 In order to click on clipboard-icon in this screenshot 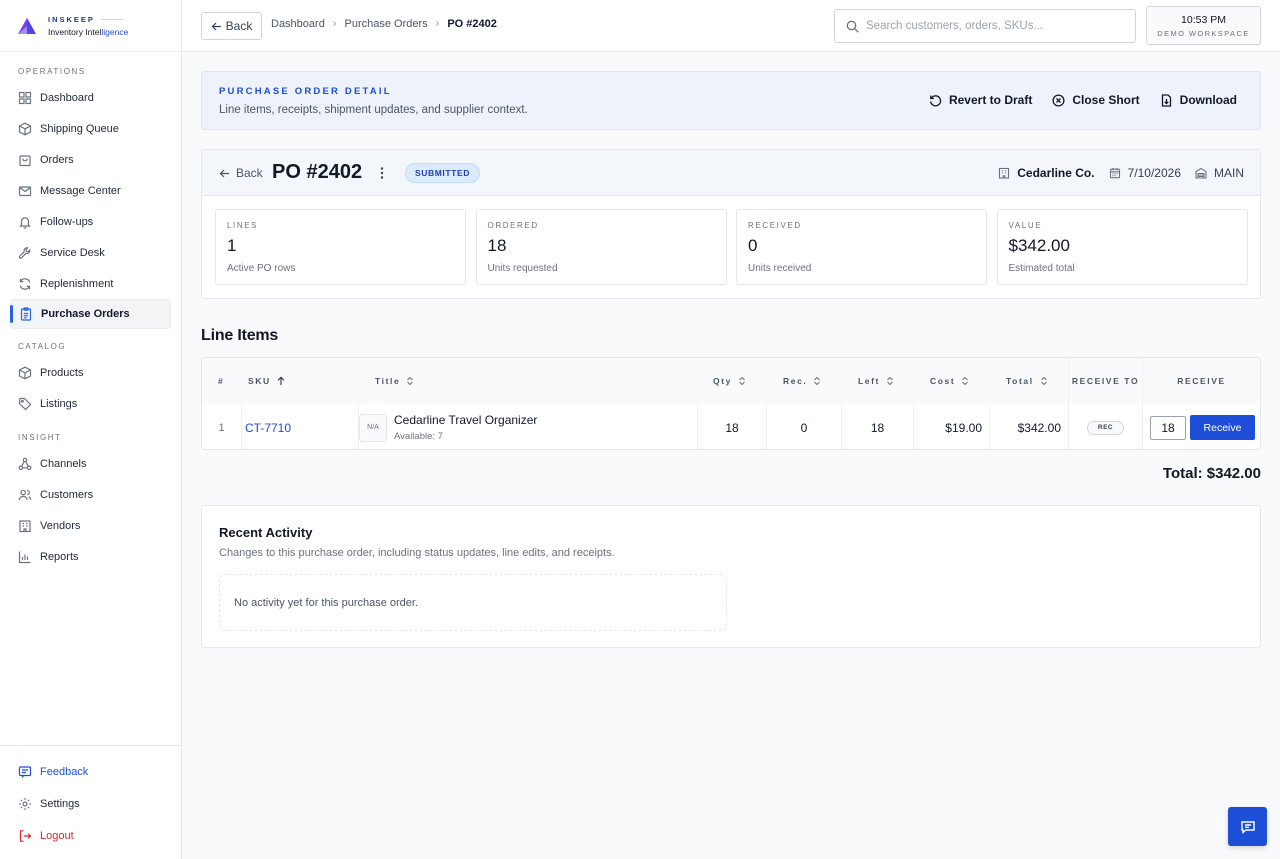, I will do `click(26, 314)`.